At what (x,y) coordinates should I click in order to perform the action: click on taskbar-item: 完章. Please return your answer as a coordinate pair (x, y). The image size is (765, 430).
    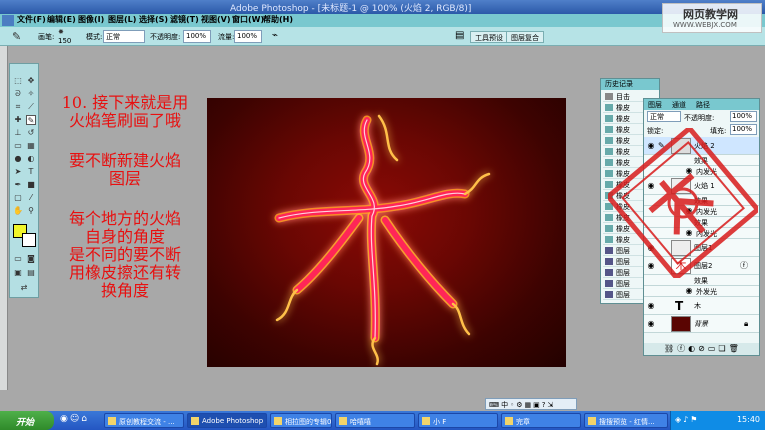
    Looking at the image, I should click on (541, 420).